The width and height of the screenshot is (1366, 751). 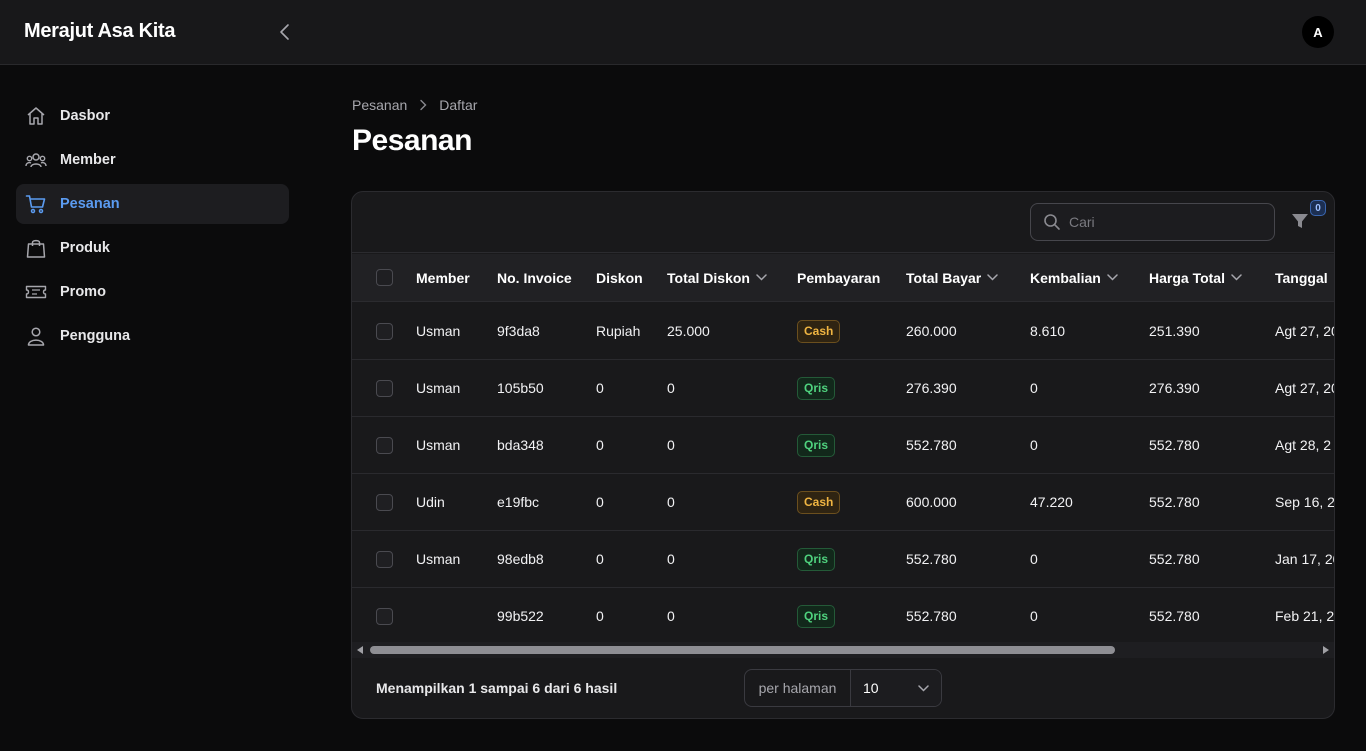 I want to click on search-input, so click(x=1164, y=222).